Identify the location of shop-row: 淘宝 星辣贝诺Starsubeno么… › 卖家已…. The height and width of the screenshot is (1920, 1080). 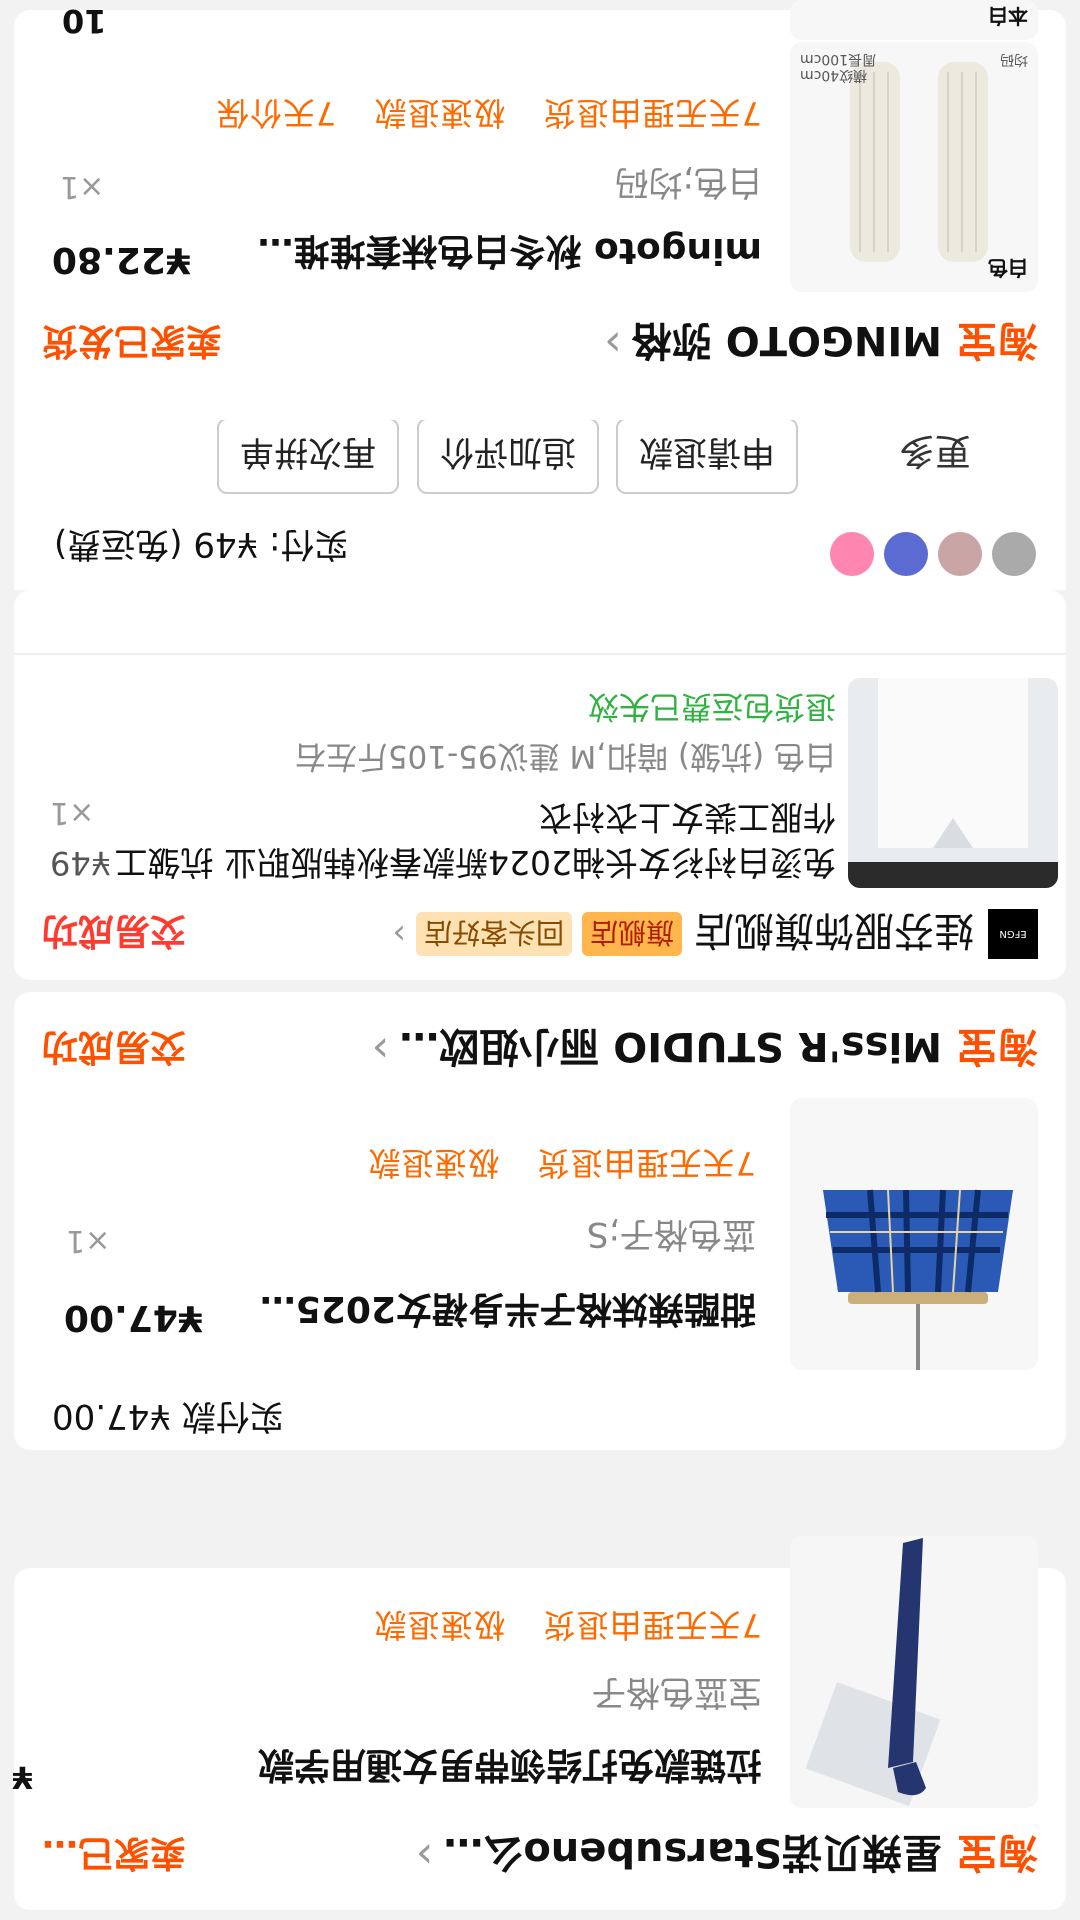
(540, 1856).